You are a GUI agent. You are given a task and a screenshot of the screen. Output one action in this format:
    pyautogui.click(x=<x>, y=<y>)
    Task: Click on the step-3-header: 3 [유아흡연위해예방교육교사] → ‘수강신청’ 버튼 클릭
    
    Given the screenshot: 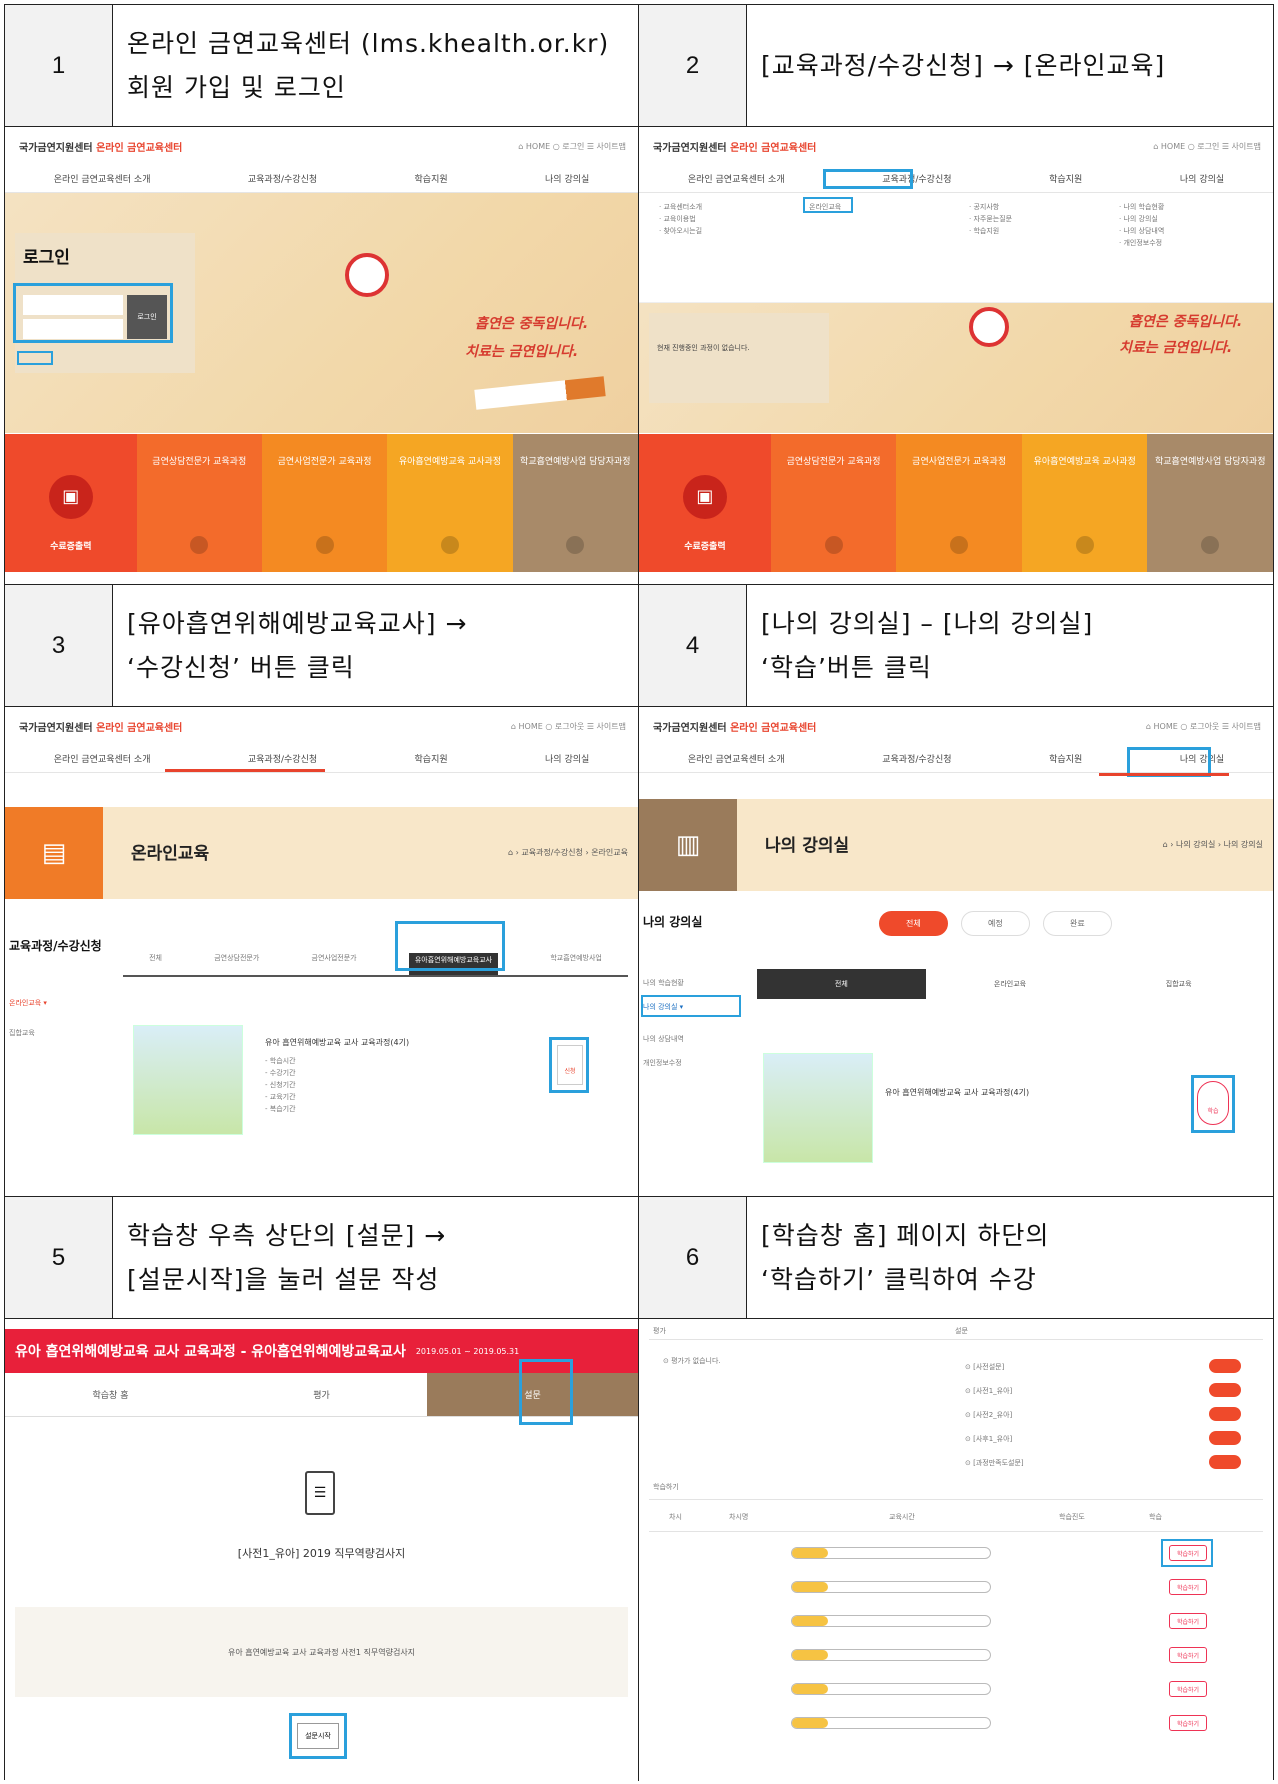 What is the action you would take?
    pyautogui.click(x=322, y=645)
    